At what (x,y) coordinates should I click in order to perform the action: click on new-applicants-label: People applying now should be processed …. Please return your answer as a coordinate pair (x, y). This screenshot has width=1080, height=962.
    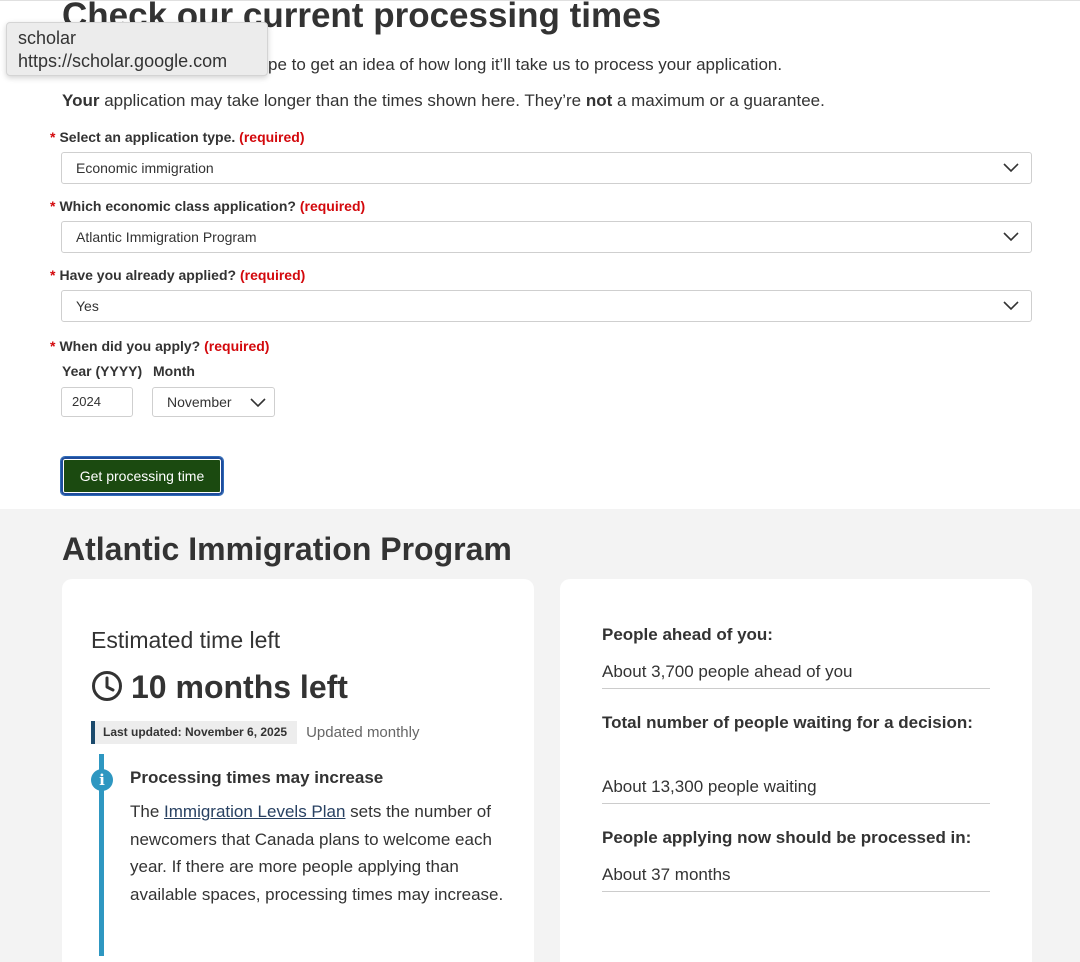
    Looking at the image, I should click on (787, 837).